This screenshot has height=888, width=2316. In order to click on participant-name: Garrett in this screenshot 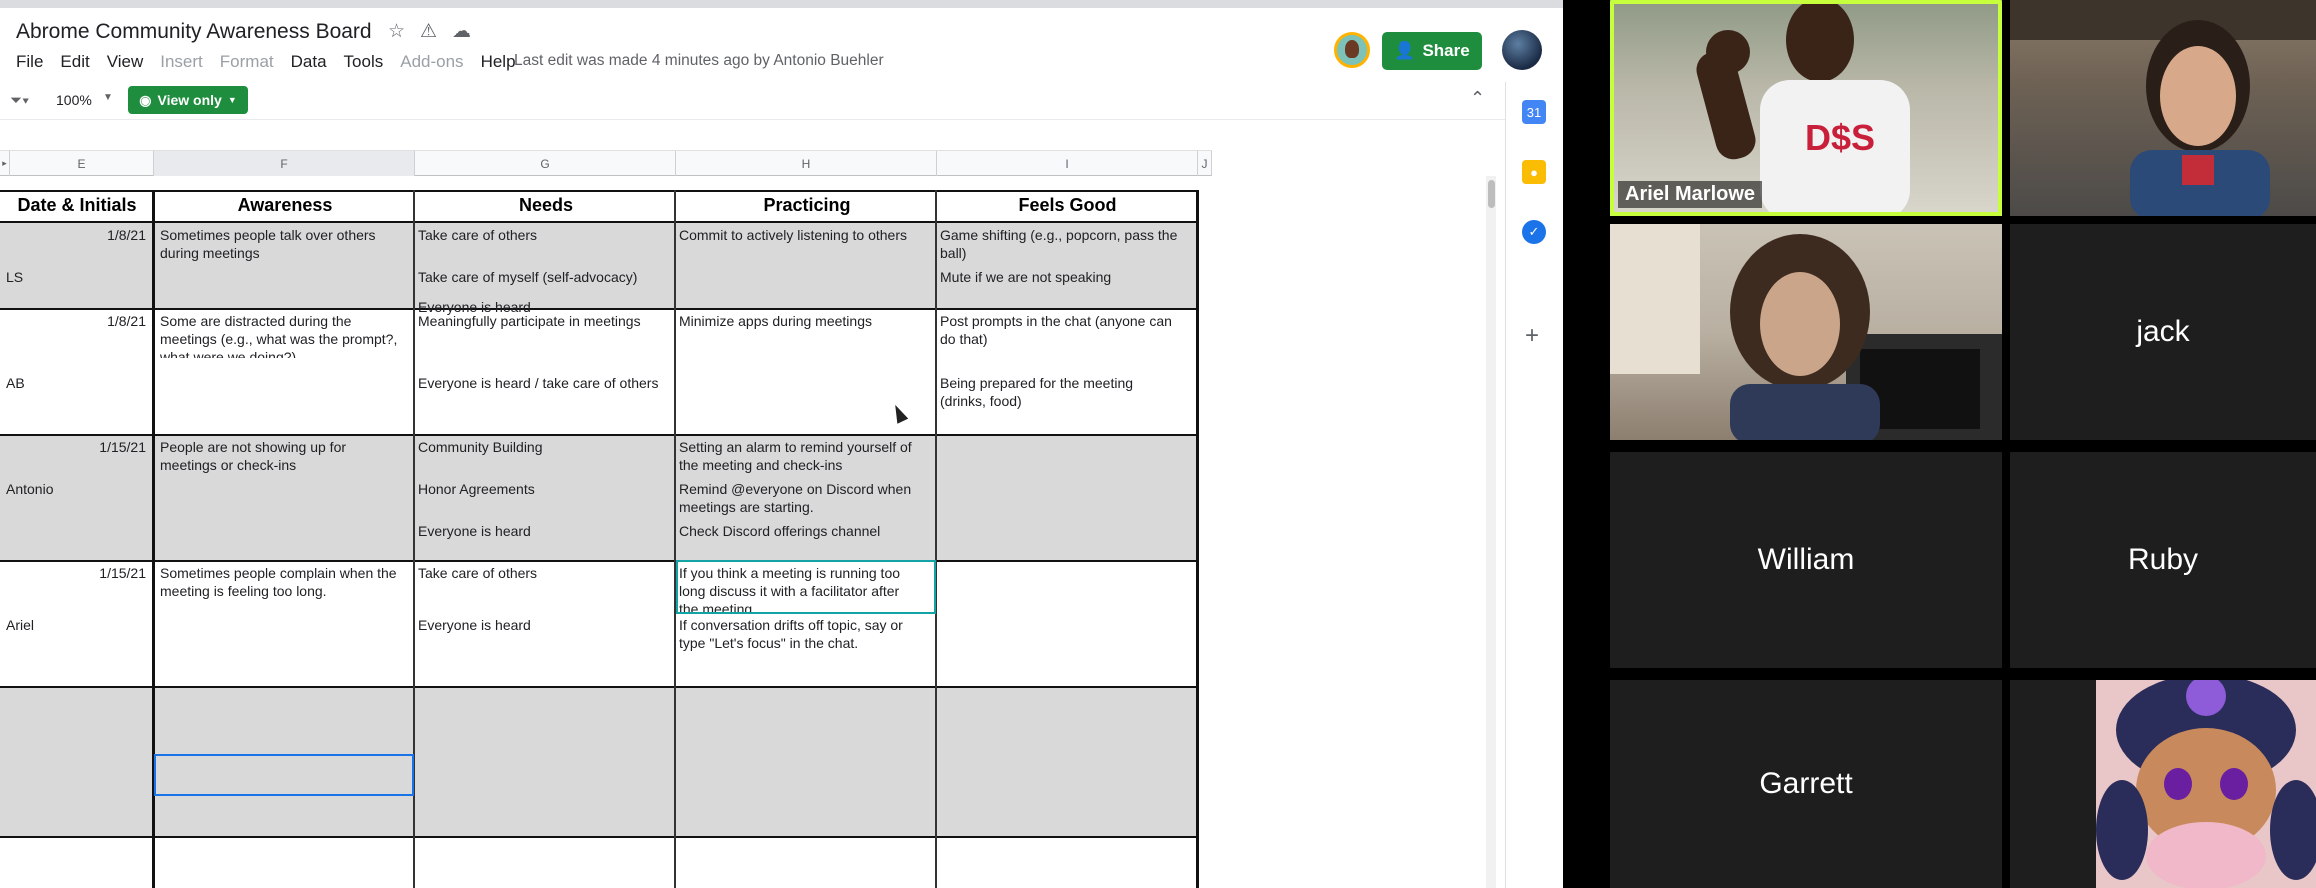, I will do `click(1806, 783)`.